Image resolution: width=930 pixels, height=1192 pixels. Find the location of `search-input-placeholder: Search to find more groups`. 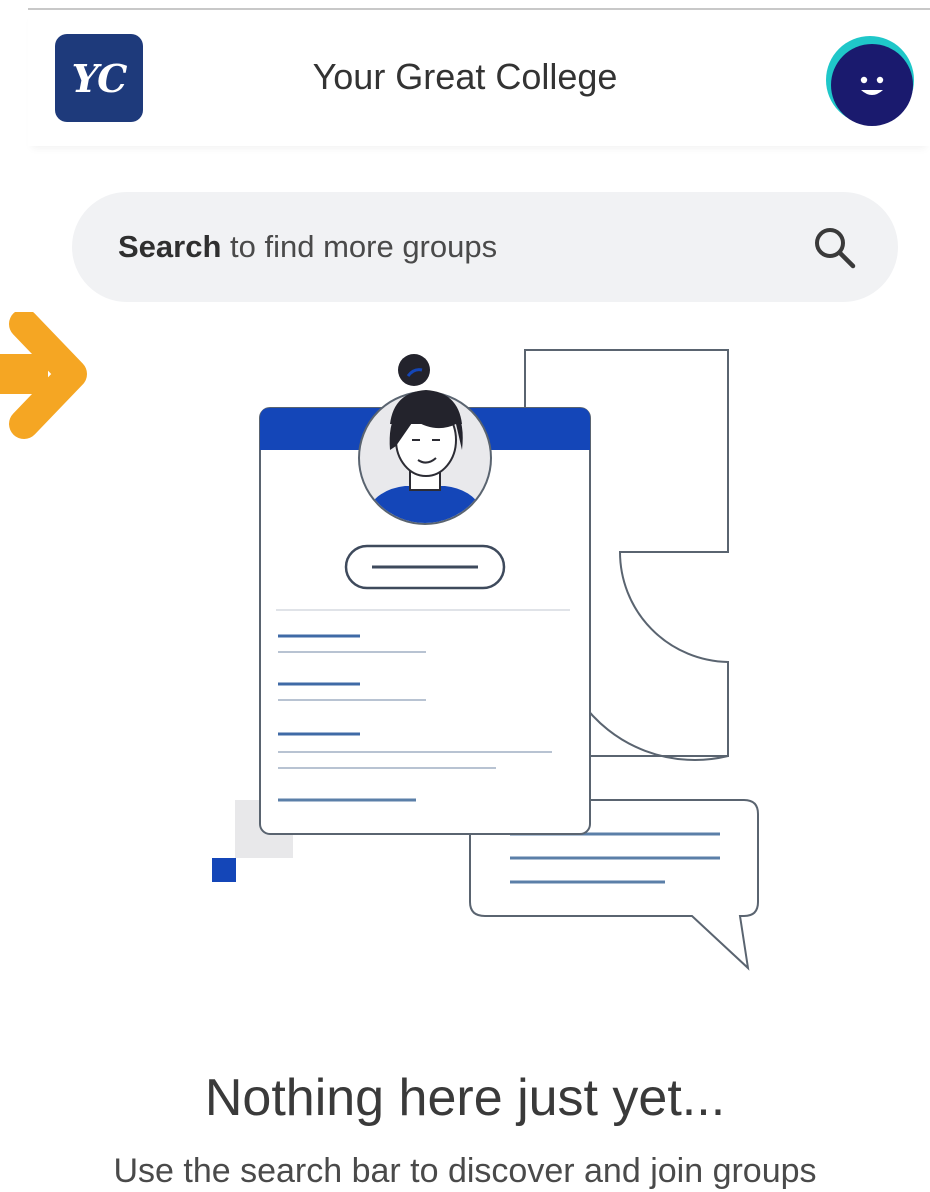

search-input-placeholder: Search to find more groups is located at coordinates (464, 247).